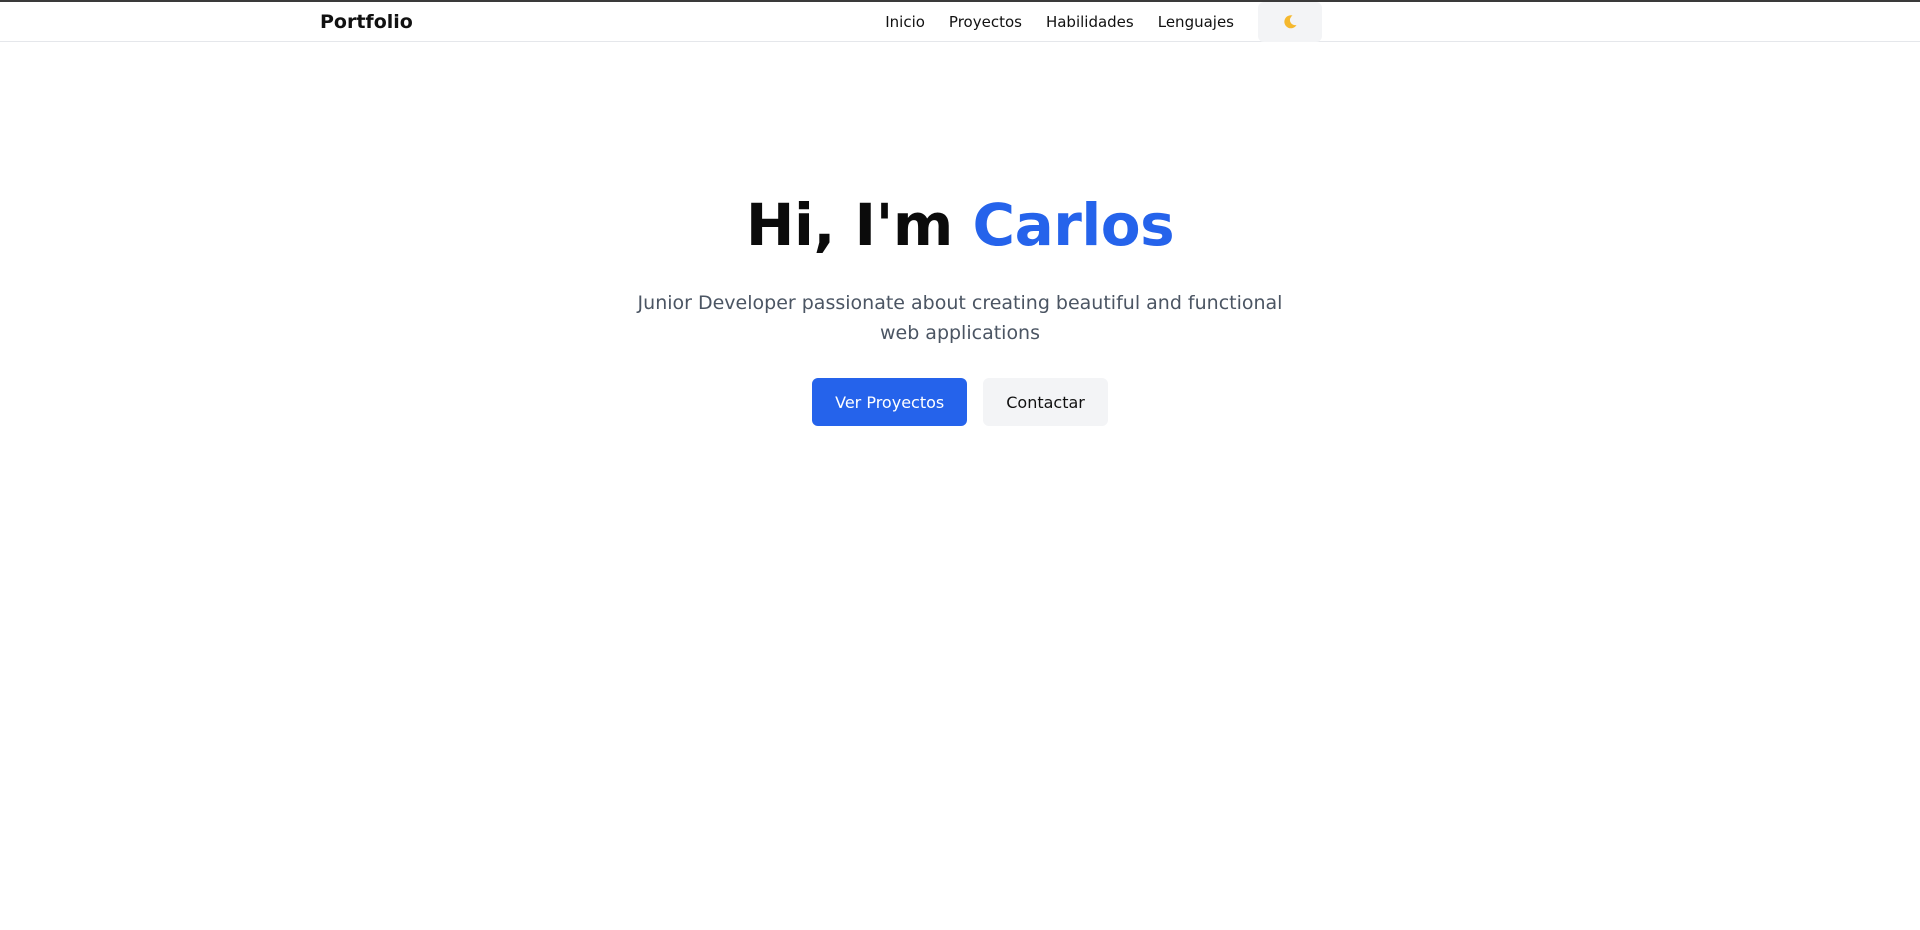  I want to click on nav-link-proyectos: Proyectos, so click(985, 22).